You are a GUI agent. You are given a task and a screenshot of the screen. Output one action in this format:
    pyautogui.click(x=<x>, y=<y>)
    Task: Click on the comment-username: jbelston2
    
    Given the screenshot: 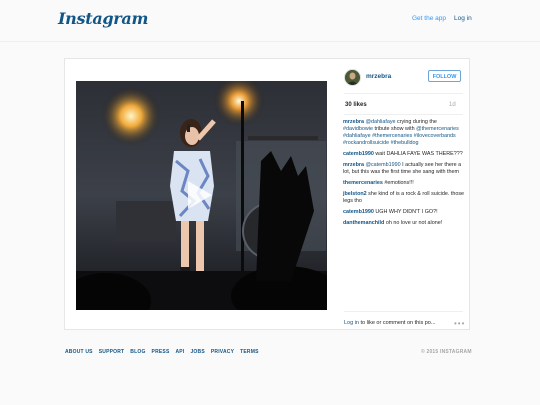 What is the action you would take?
    pyautogui.click(x=355, y=194)
    